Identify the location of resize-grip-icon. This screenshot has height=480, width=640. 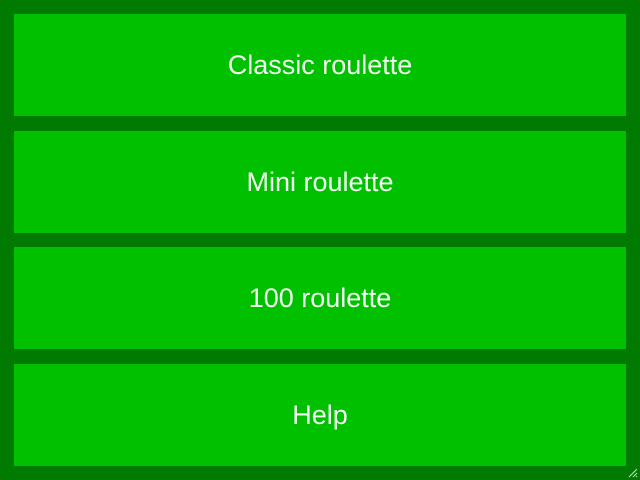
(632, 472).